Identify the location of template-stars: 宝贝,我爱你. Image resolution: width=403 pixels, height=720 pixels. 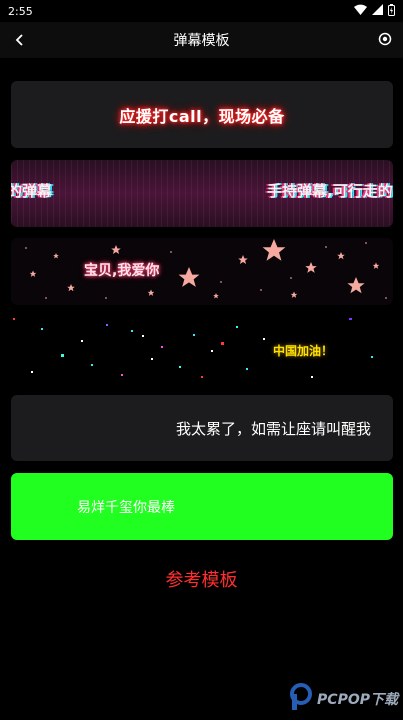
(202, 271).